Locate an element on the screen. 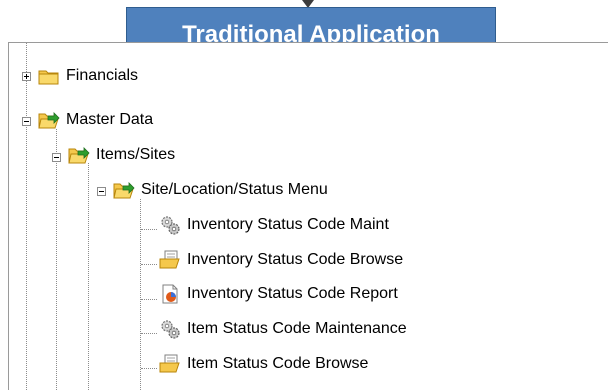 The image size is (608, 390). report-icon is located at coordinates (170, 294).